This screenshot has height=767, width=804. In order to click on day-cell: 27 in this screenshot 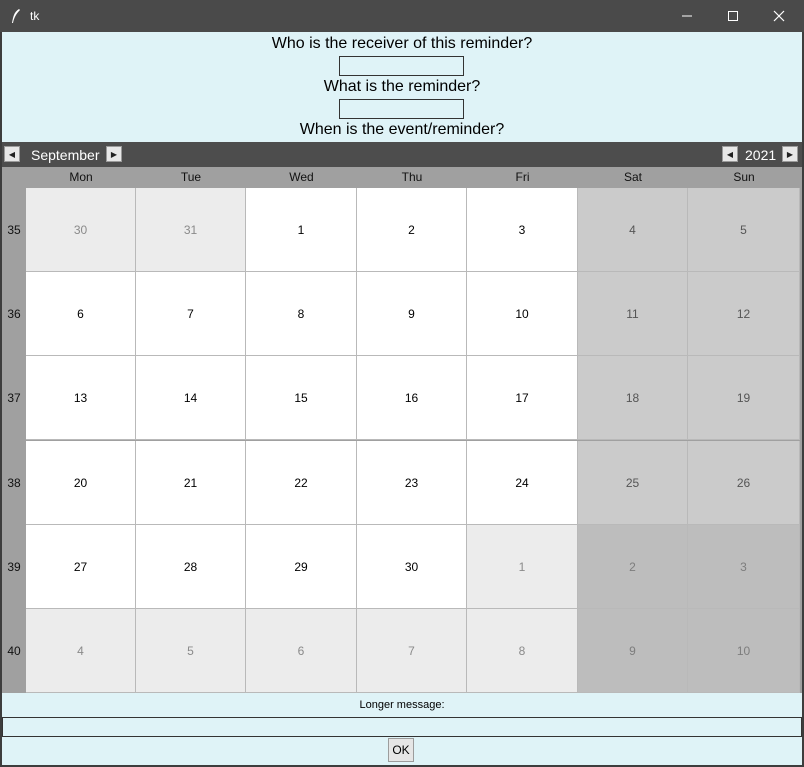, I will do `click(81, 567)`.